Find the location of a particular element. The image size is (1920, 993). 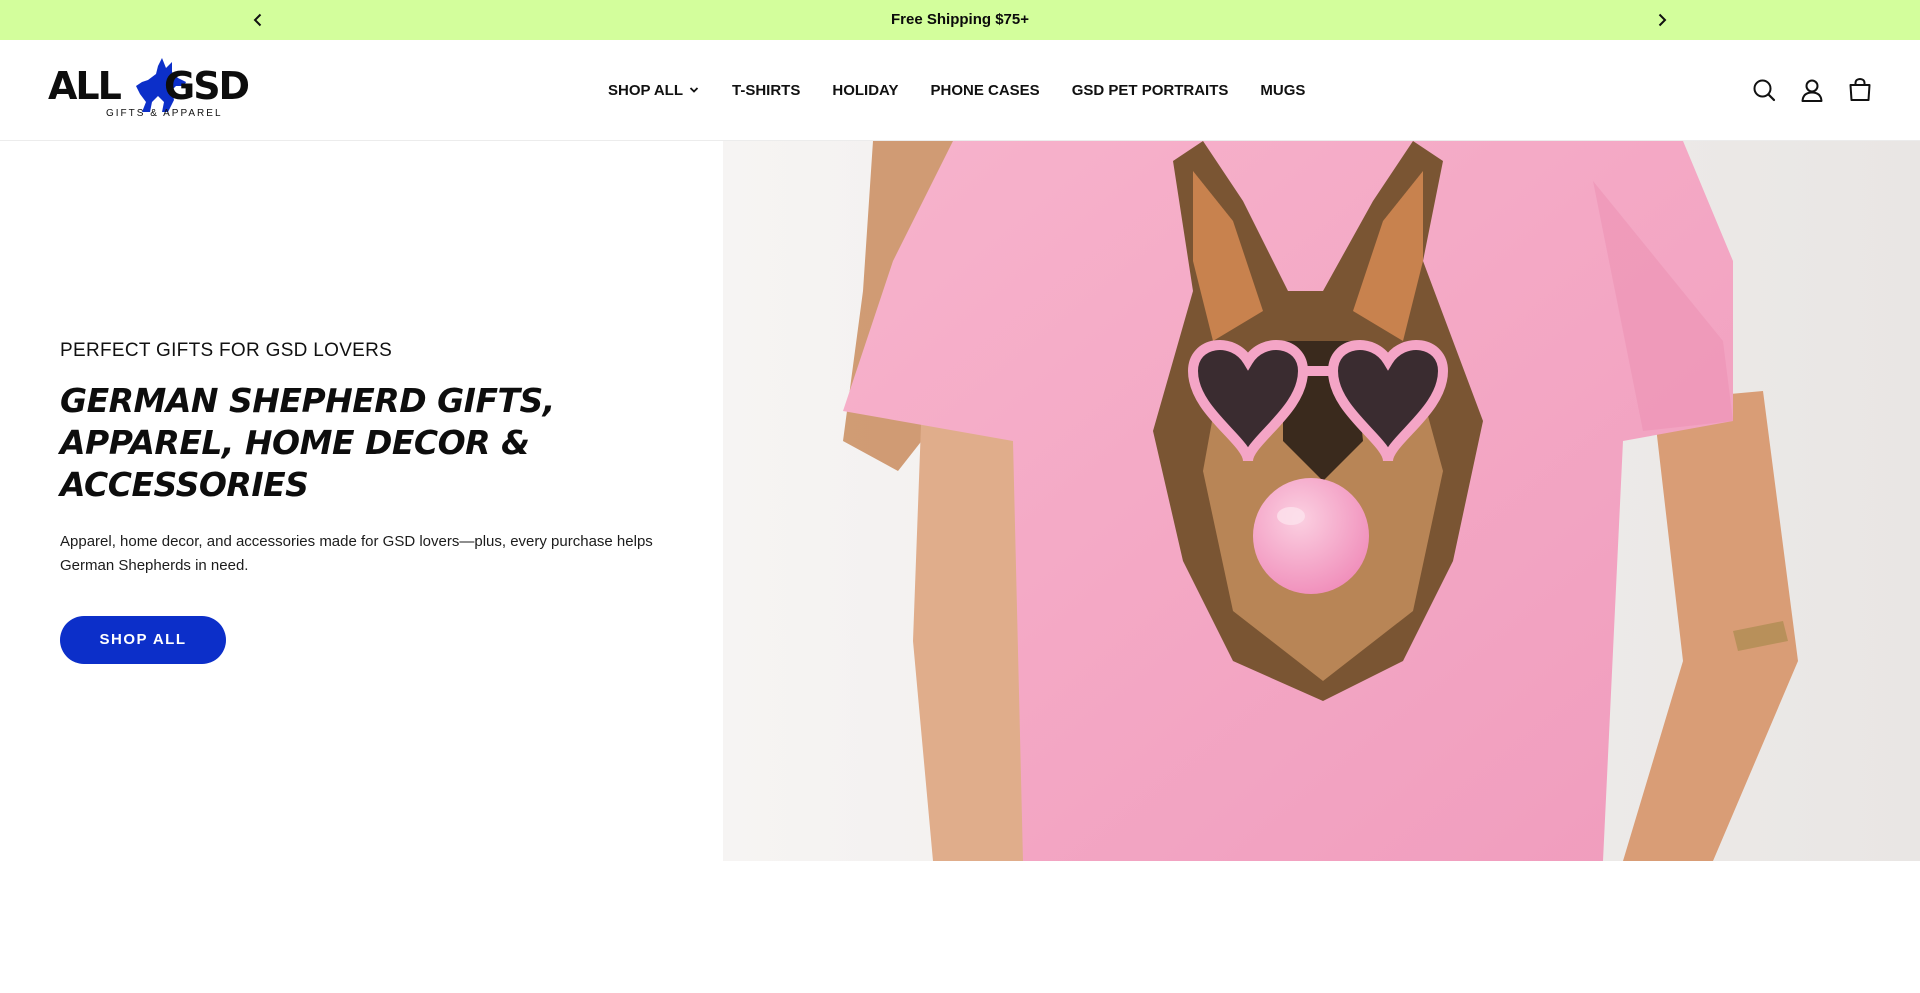

chevron-right-icon is located at coordinates (1662, 20).